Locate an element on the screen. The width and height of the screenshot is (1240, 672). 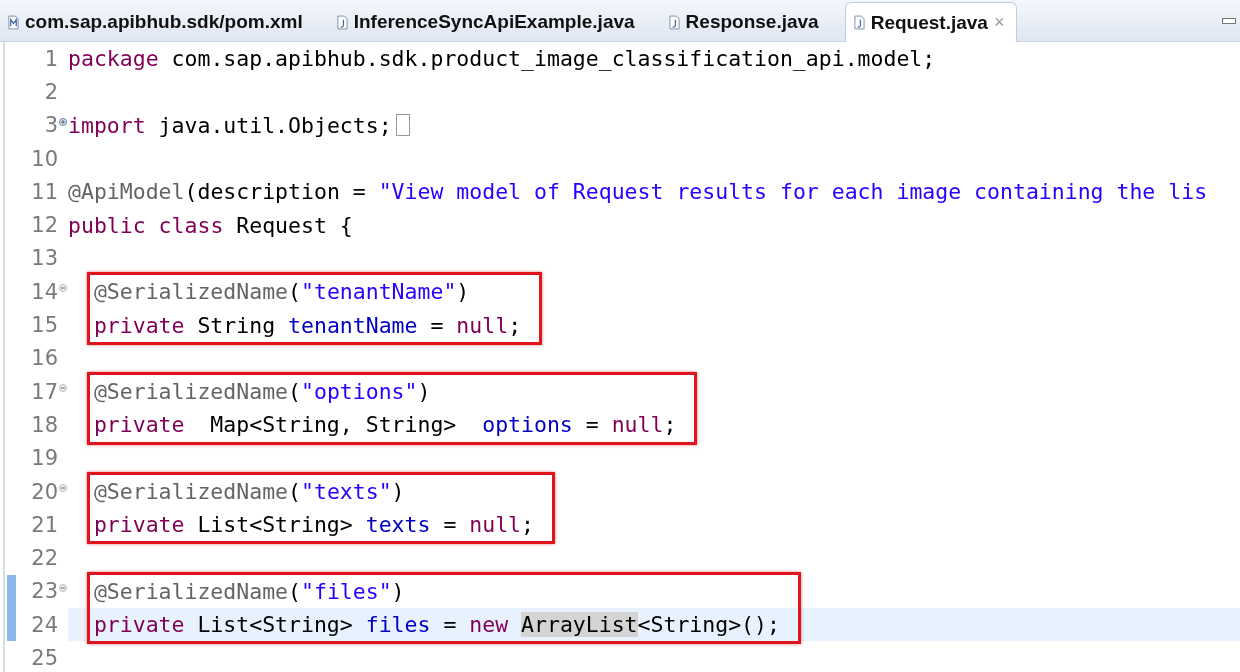
line-number: 23 is located at coordinates (44, 591).